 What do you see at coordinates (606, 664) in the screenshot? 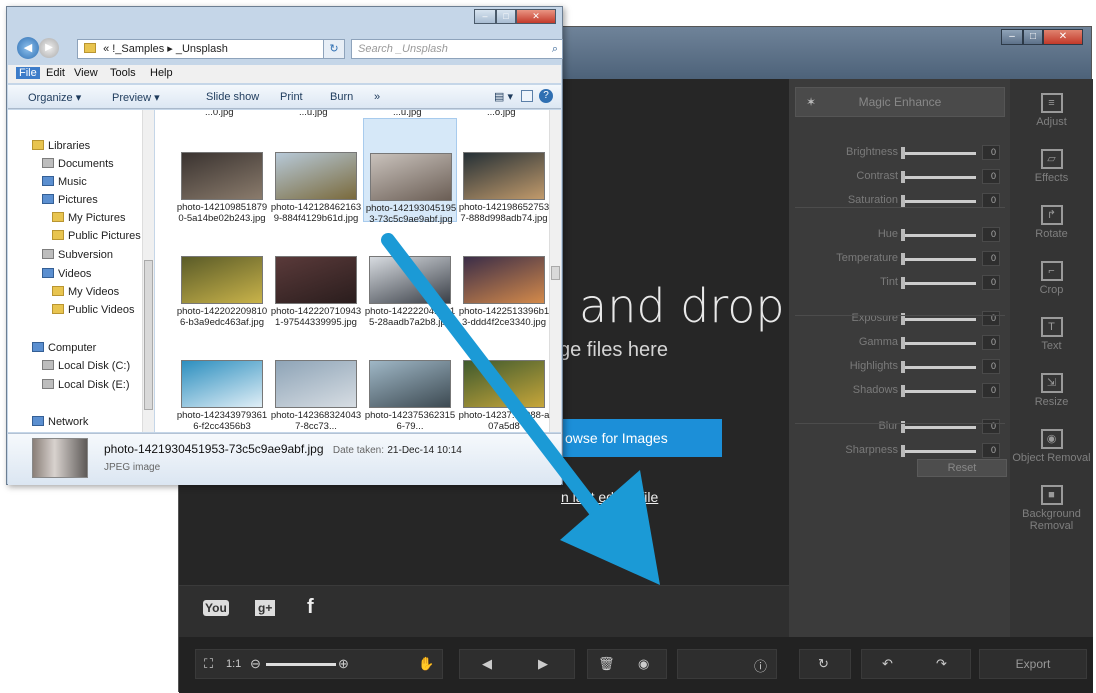
I see `delete-icon: 🗑` at bounding box center [606, 664].